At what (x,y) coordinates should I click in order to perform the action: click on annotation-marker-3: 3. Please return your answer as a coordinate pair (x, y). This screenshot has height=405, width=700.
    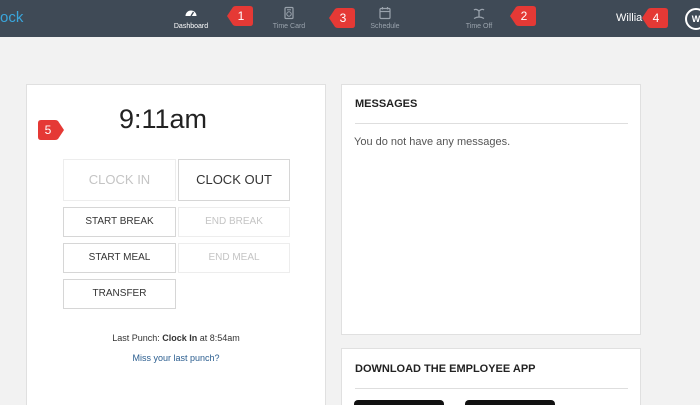
    Looking at the image, I should click on (342, 18).